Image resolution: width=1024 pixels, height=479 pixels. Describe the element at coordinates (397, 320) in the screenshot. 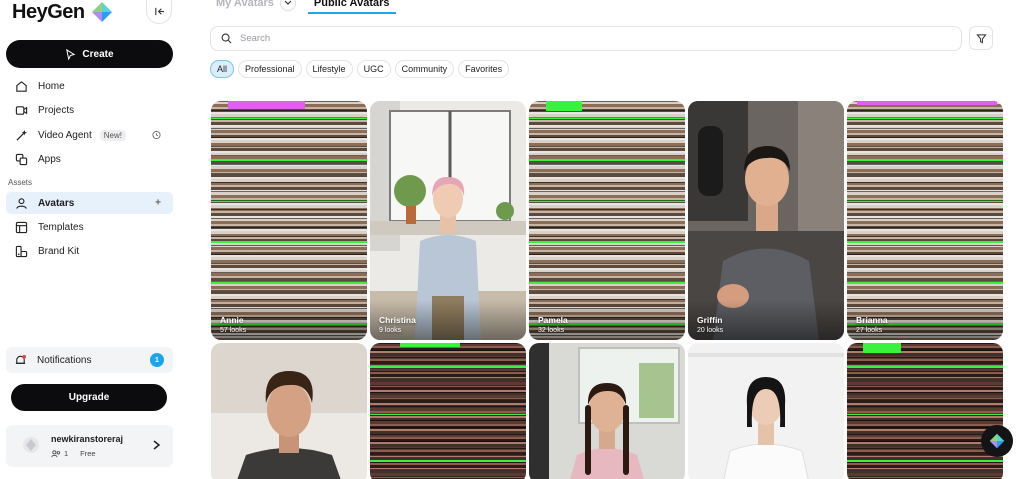

I see `avatar-name: Christina` at that location.